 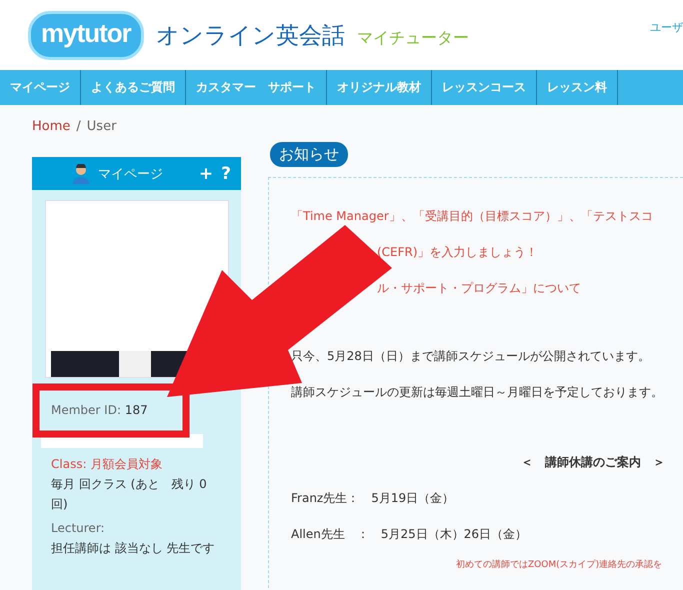 I want to click on notice-text: 只今、5月28日（日）まで講師スケジュールが公開されています。, so click(x=471, y=356).